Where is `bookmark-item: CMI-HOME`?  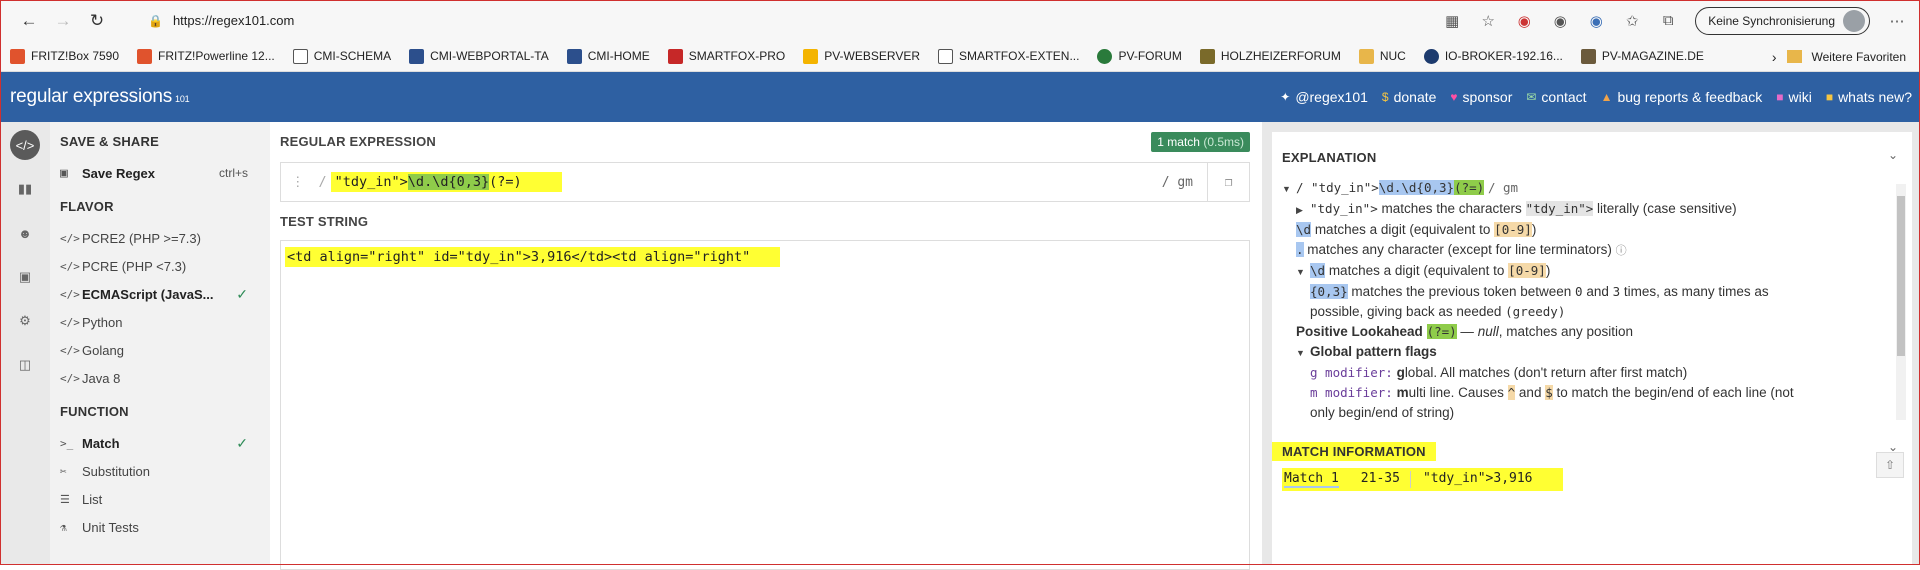
bookmark-item: CMI-HOME is located at coordinates (608, 56).